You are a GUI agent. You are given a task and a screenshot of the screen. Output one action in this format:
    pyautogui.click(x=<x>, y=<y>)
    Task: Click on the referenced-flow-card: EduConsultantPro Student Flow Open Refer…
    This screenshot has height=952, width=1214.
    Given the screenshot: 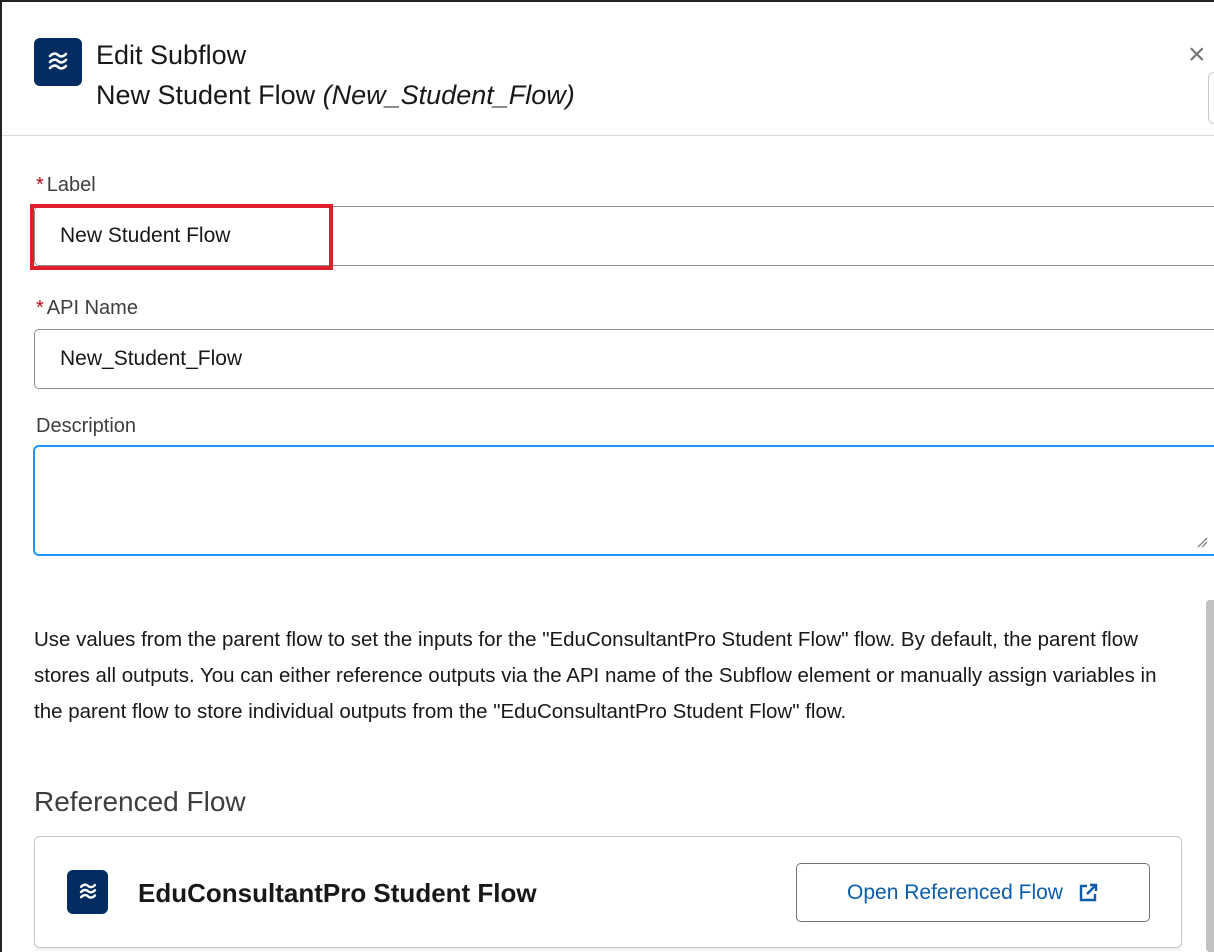 What is the action you would take?
    pyautogui.click(x=608, y=892)
    